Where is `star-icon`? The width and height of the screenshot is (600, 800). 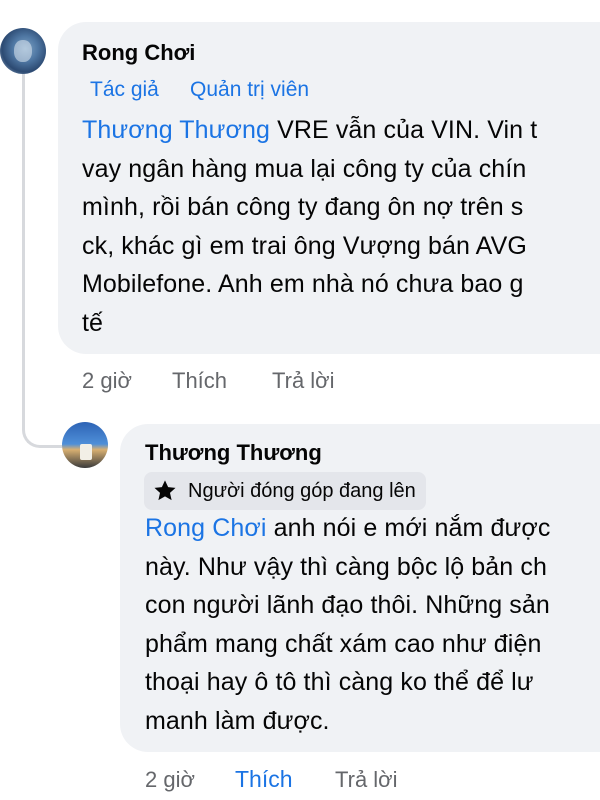 star-icon is located at coordinates (165, 490).